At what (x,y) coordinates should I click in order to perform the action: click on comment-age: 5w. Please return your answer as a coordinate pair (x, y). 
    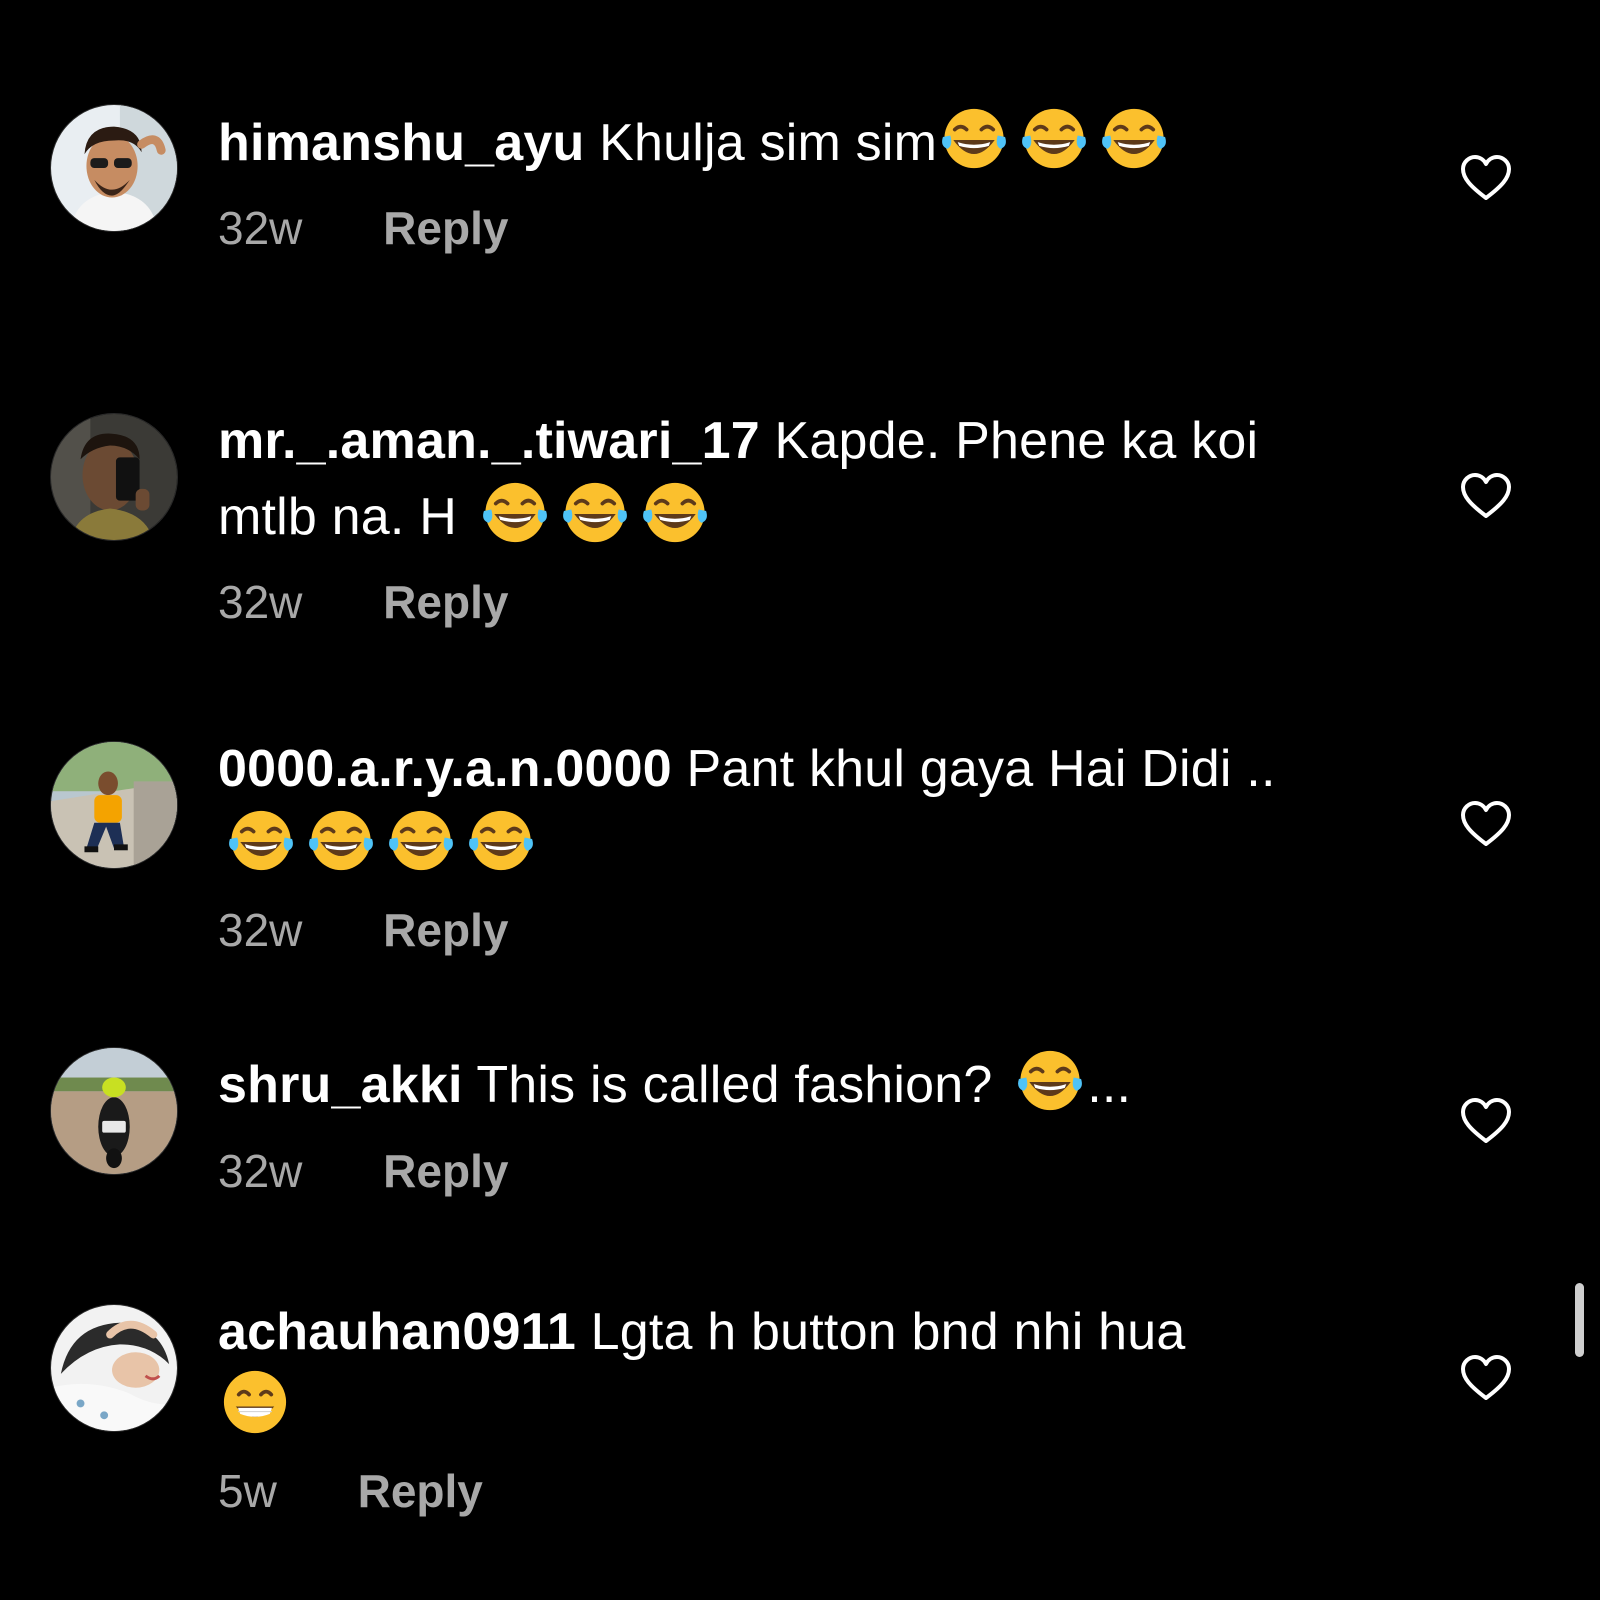
    Looking at the image, I should click on (247, 1491).